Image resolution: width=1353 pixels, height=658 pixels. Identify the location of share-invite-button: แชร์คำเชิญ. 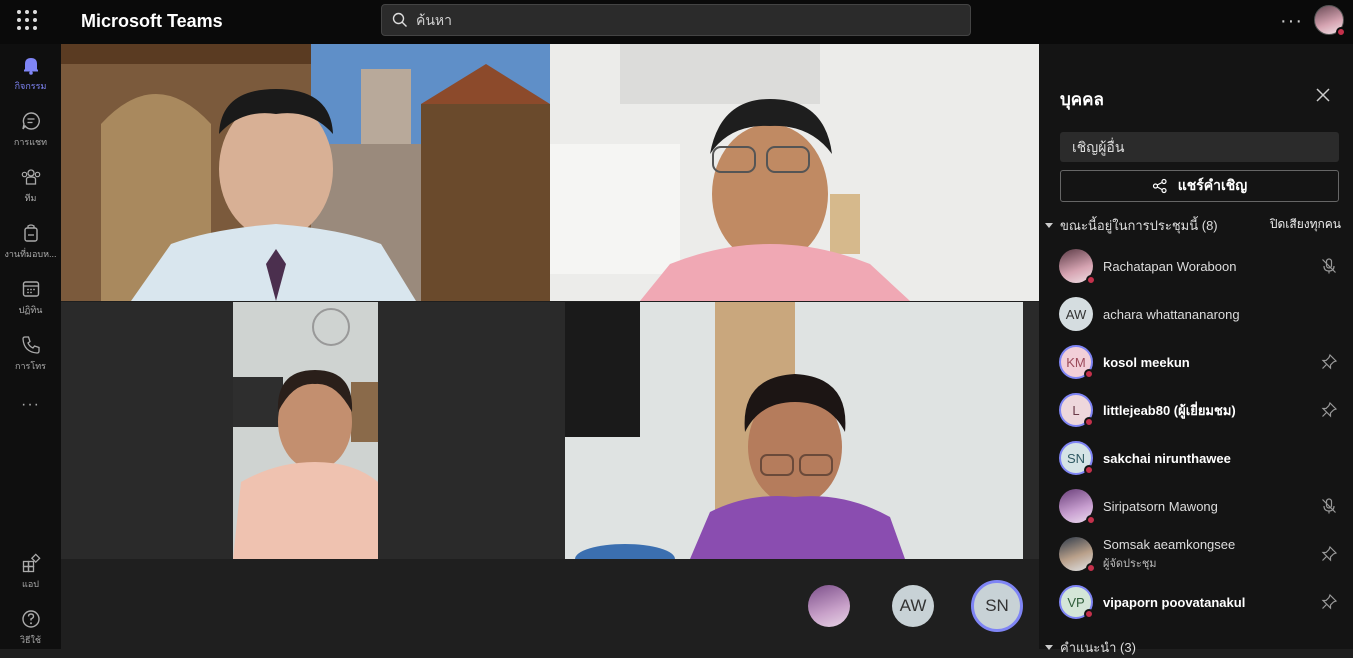
(1199, 186).